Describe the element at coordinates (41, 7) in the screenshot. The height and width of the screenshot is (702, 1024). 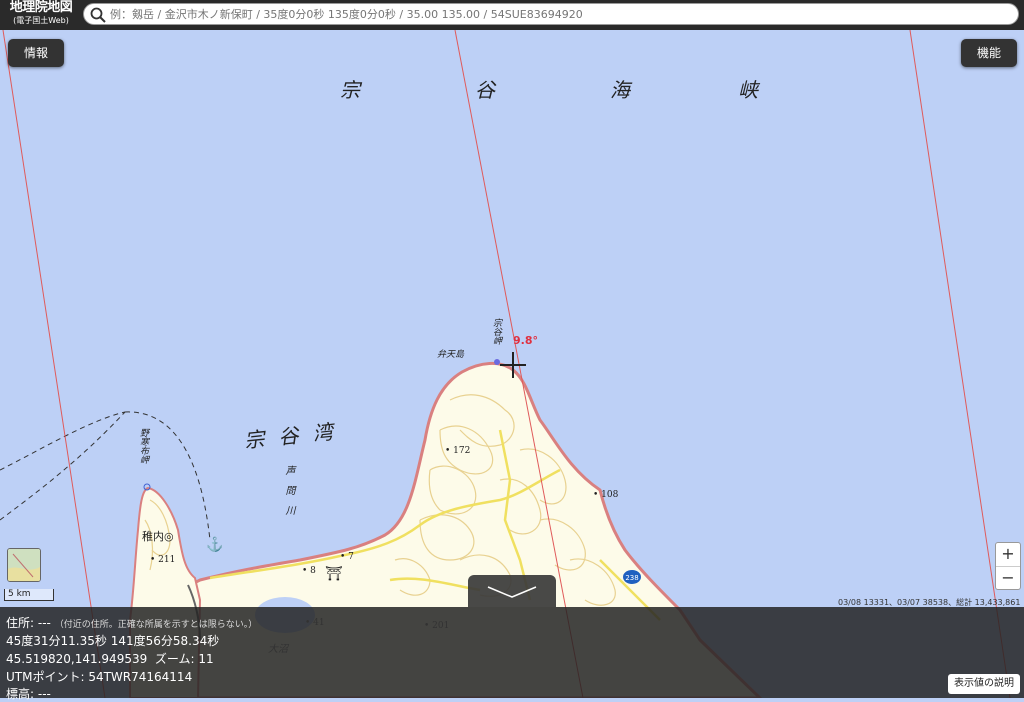
I see `logo-title: 地理院地図` at that location.